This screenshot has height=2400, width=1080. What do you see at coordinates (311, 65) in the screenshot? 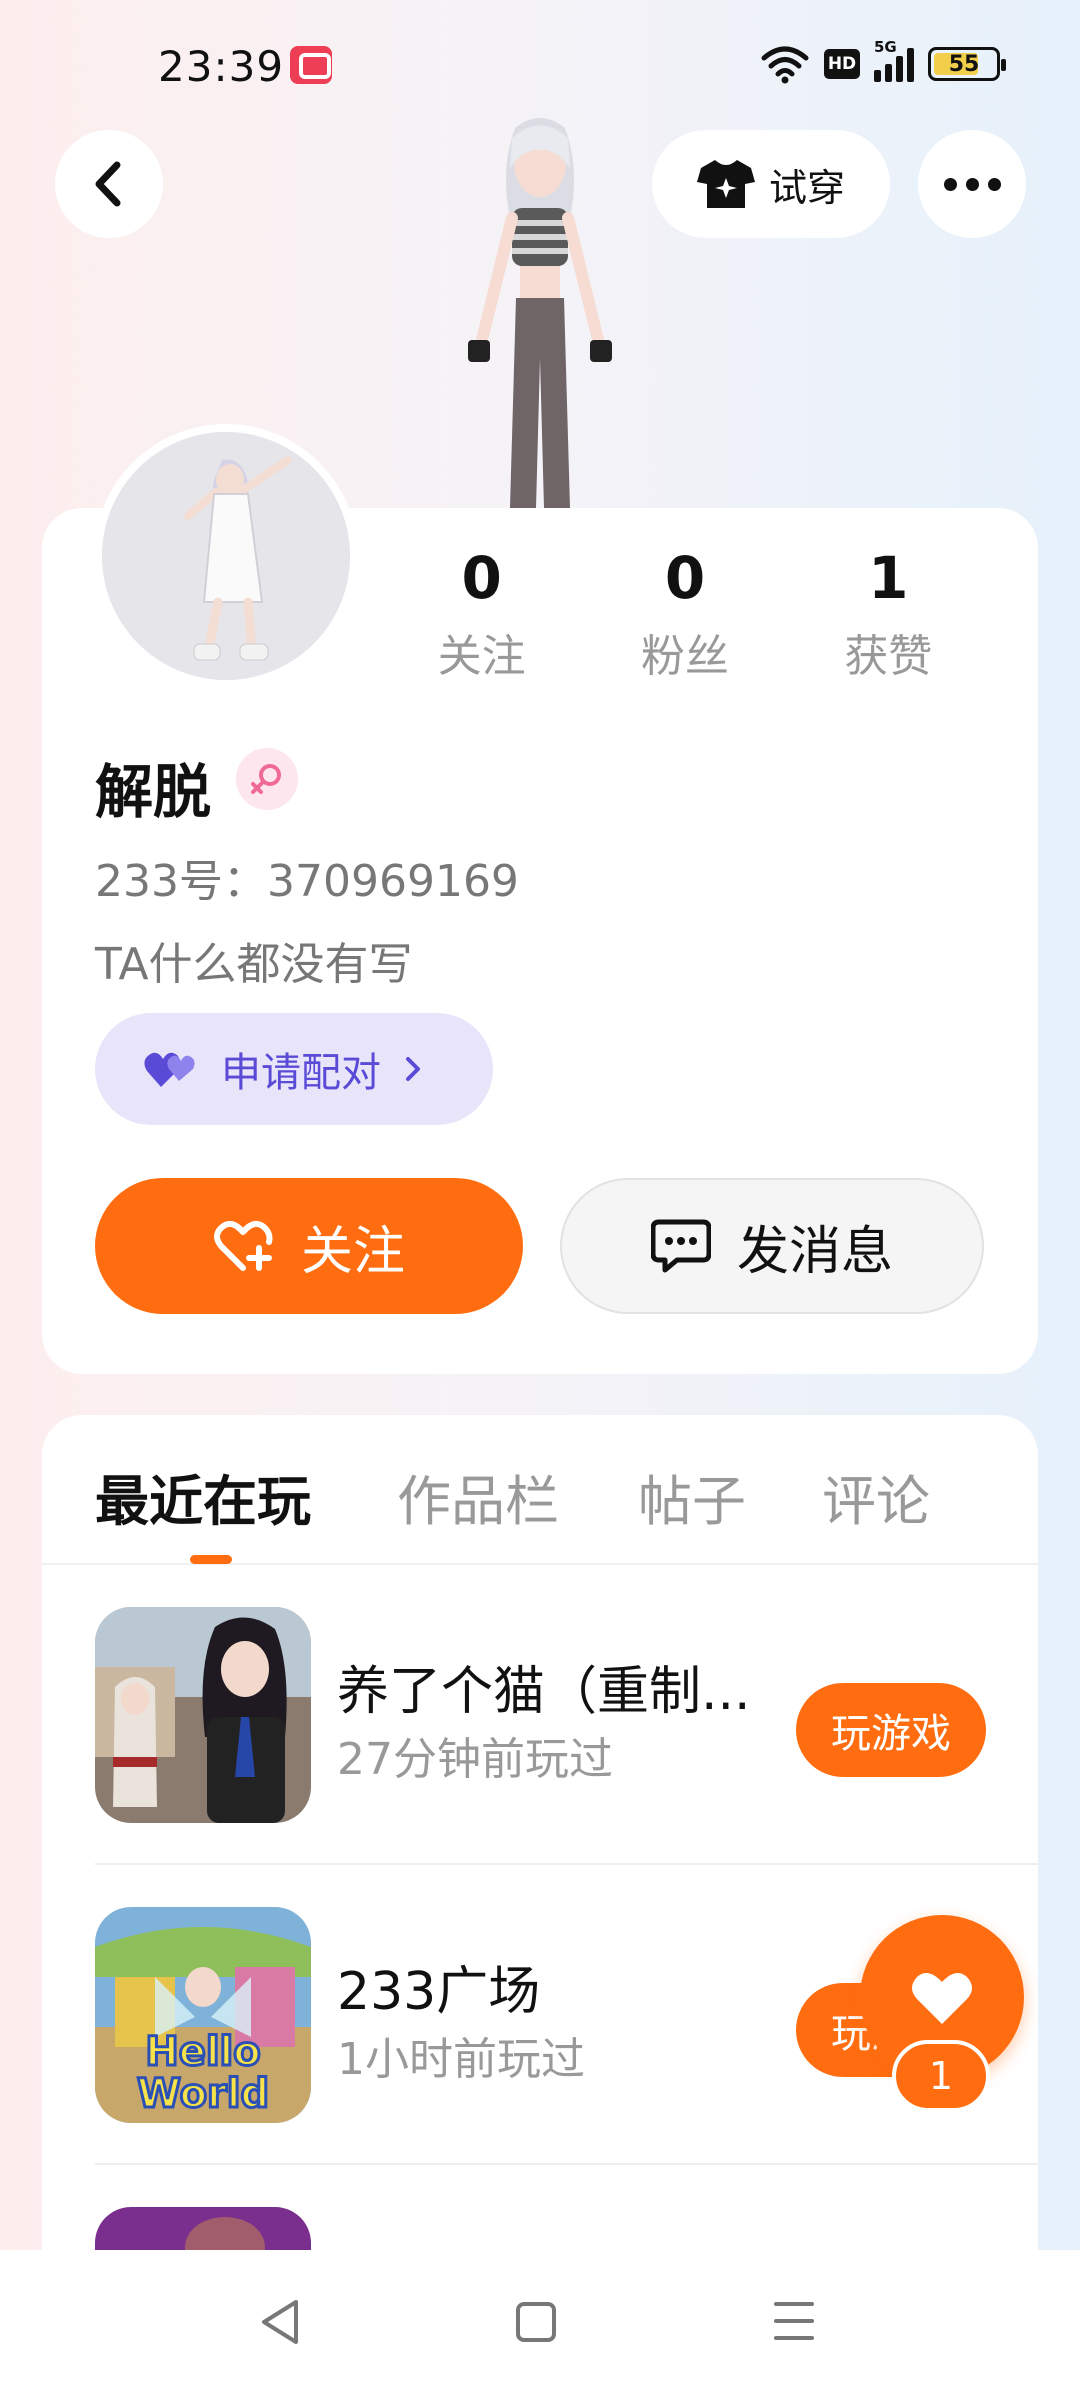
I see `app-notification-icon` at bounding box center [311, 65].